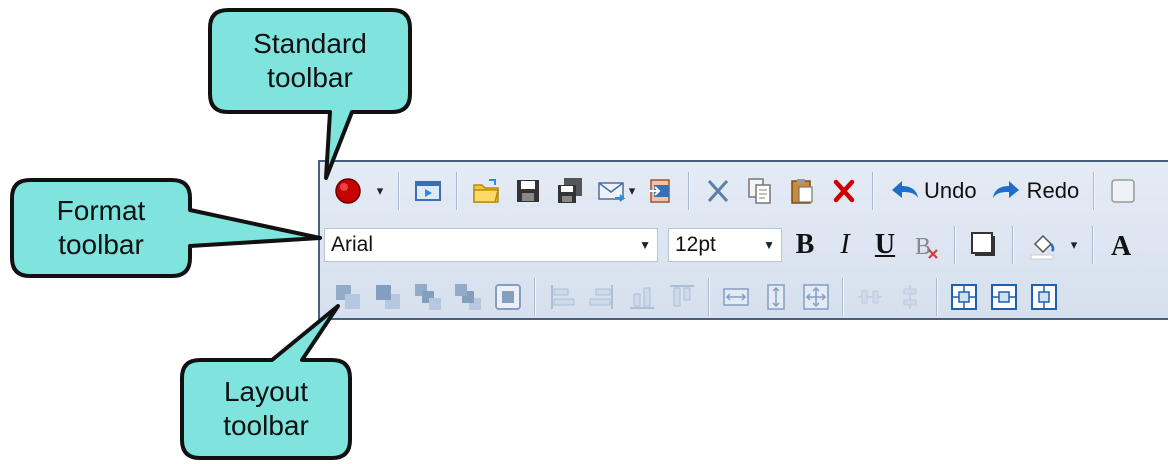 This screenshot has height=464, width=1168. What do you see at coordinates (266, 425) in the screenshot?
I see `callout-layout-line2: toolbar` at bounding box center [266, 425].